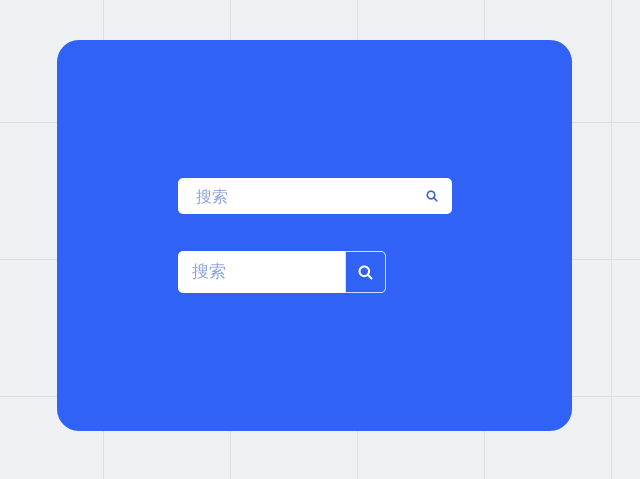  What do you see at coordinates (311, 196) in the screenshot?
I see `search-input: 搜索` at bounding box center [311, 196].